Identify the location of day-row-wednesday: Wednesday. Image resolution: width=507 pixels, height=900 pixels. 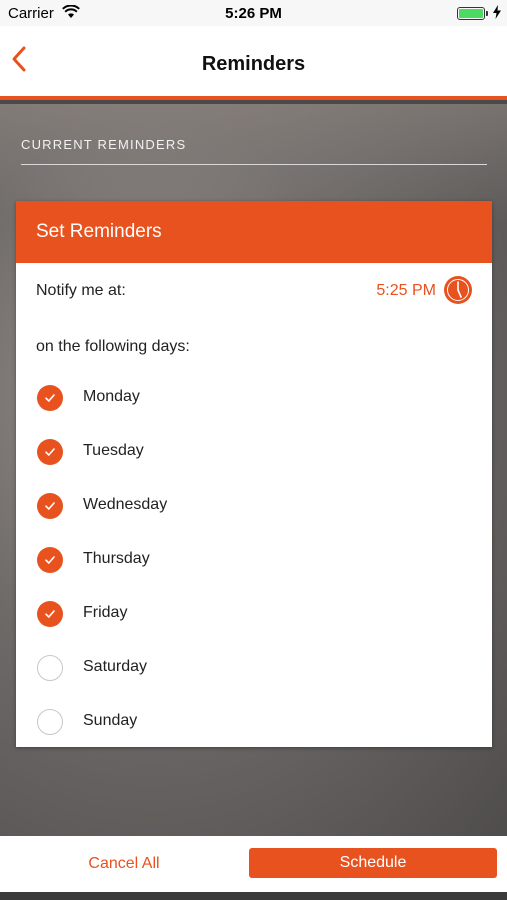
(254, 506).